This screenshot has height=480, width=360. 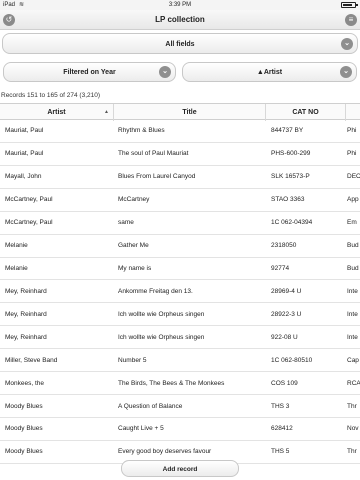 I want to click on cell-title: Rhythm & Blues, so click(x=141, y=131).